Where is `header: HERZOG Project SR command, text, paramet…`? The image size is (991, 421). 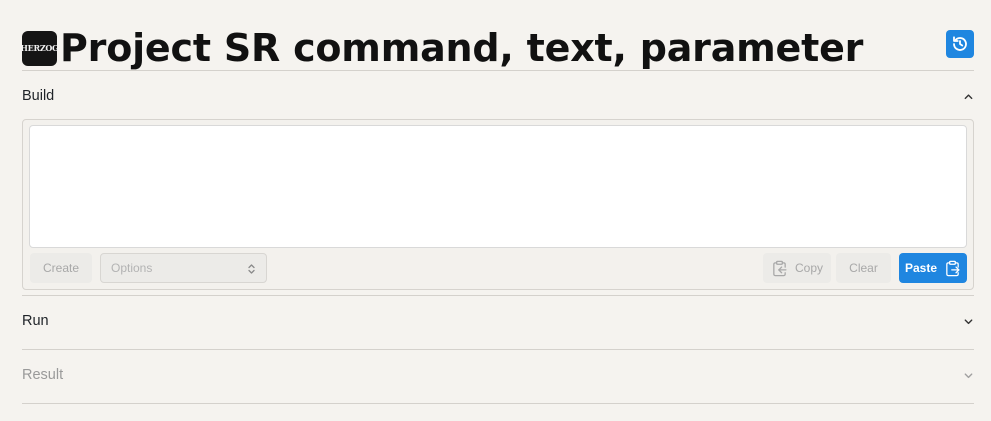
header: HERZOG Project SR command, text, paramet… is located at coordinates (497, 48).